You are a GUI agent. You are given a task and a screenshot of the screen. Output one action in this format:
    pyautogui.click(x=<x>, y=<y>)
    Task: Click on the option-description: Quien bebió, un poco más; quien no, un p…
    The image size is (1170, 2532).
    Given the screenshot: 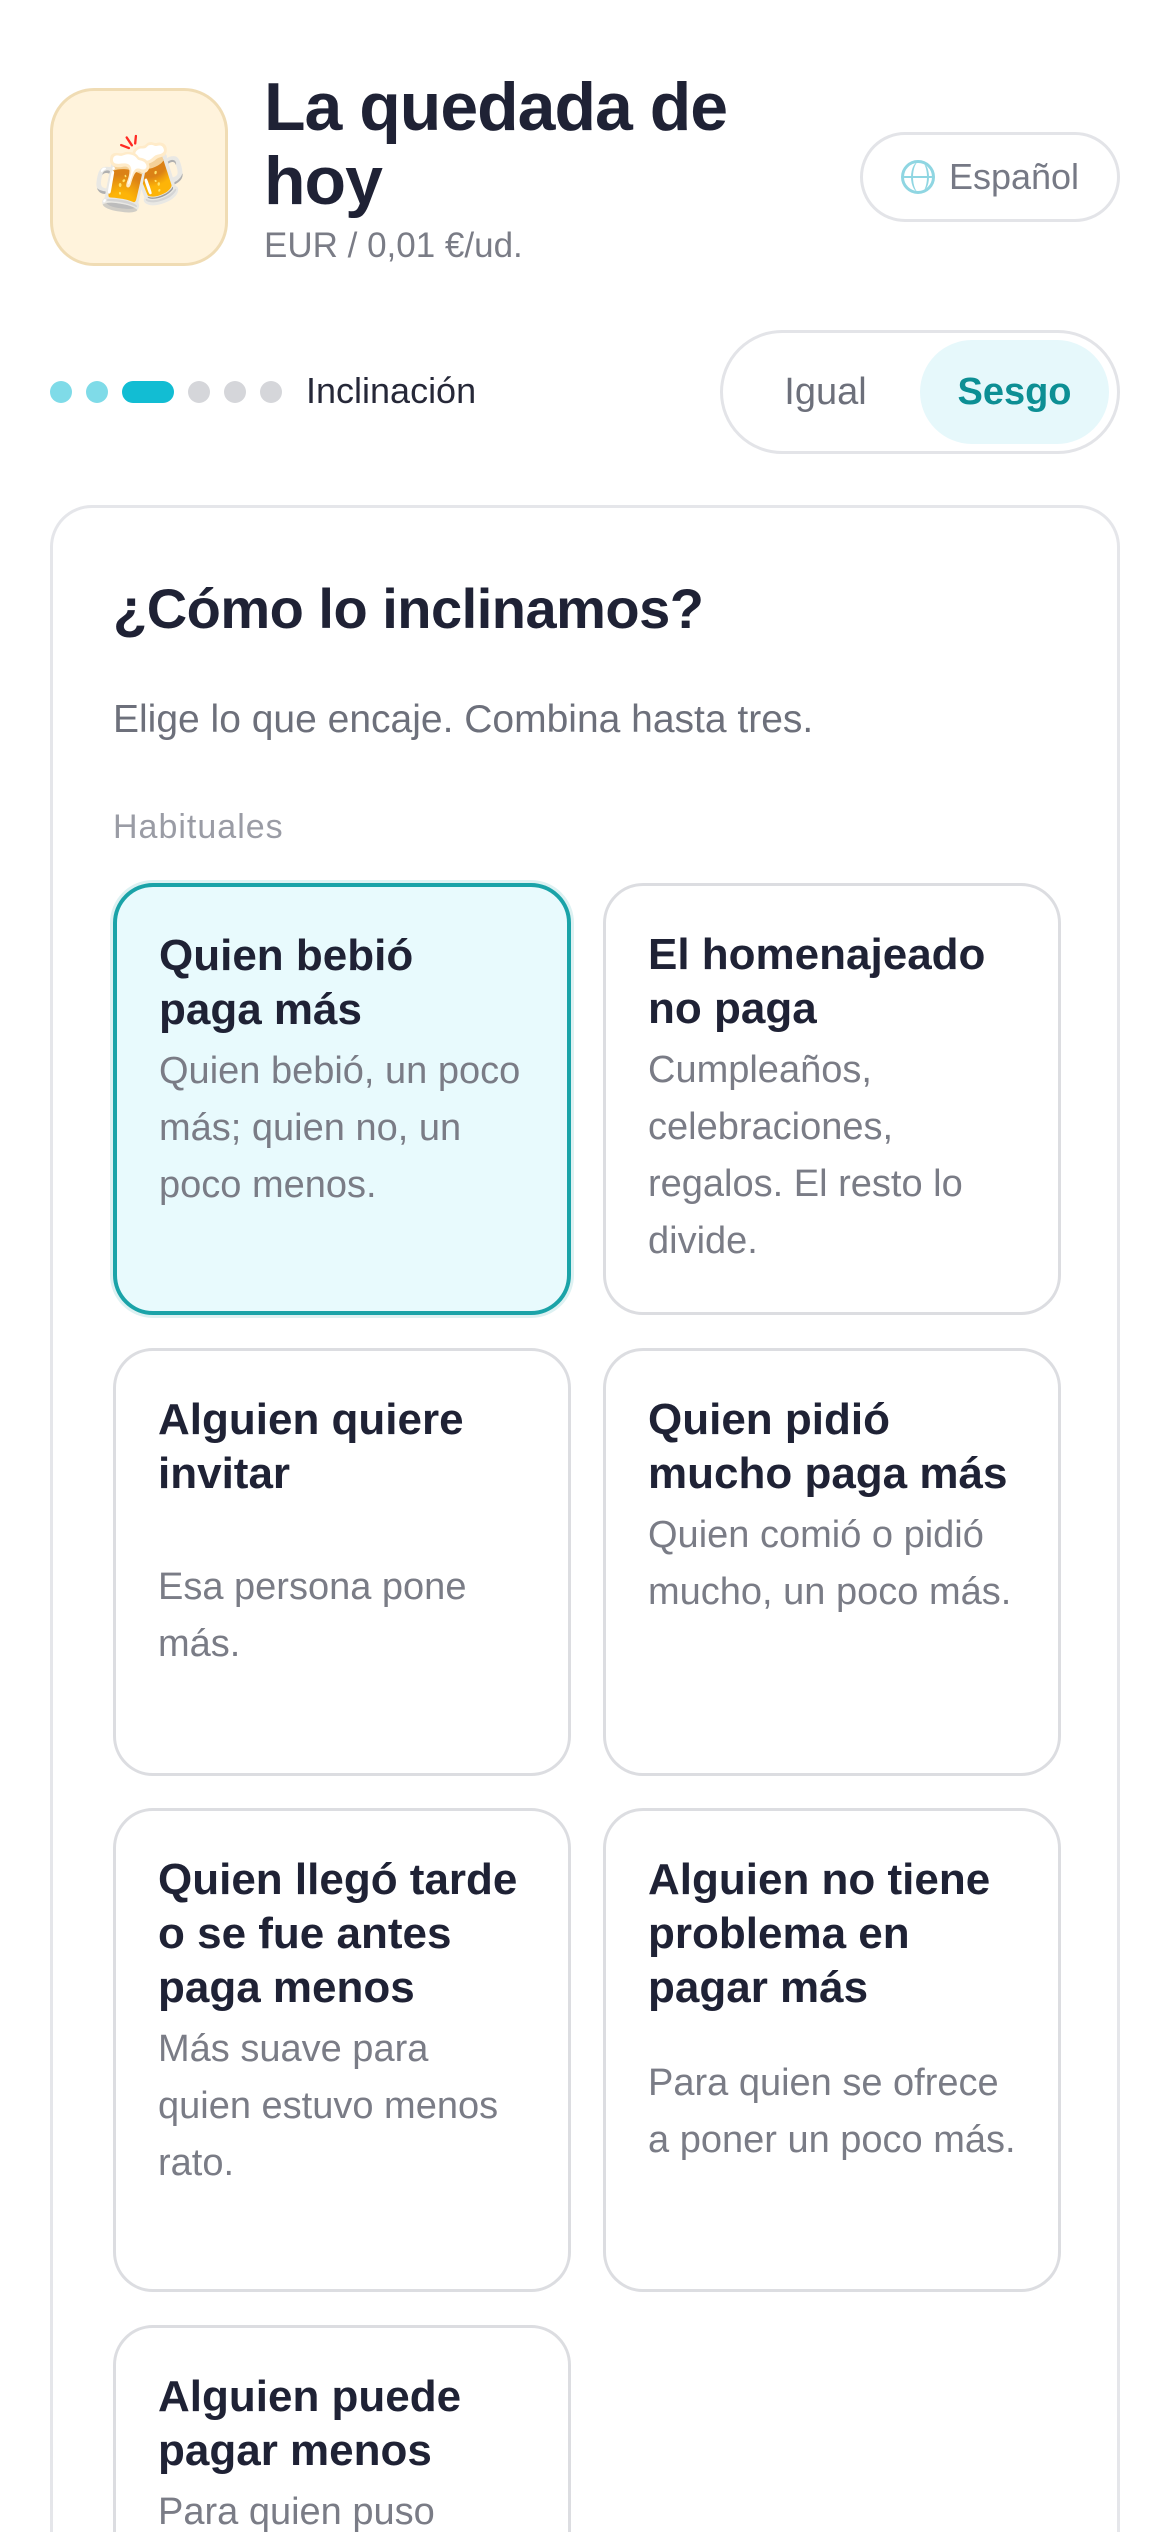 What is the action you would take?
    pyautogui.click(x=340, y=1128)
    